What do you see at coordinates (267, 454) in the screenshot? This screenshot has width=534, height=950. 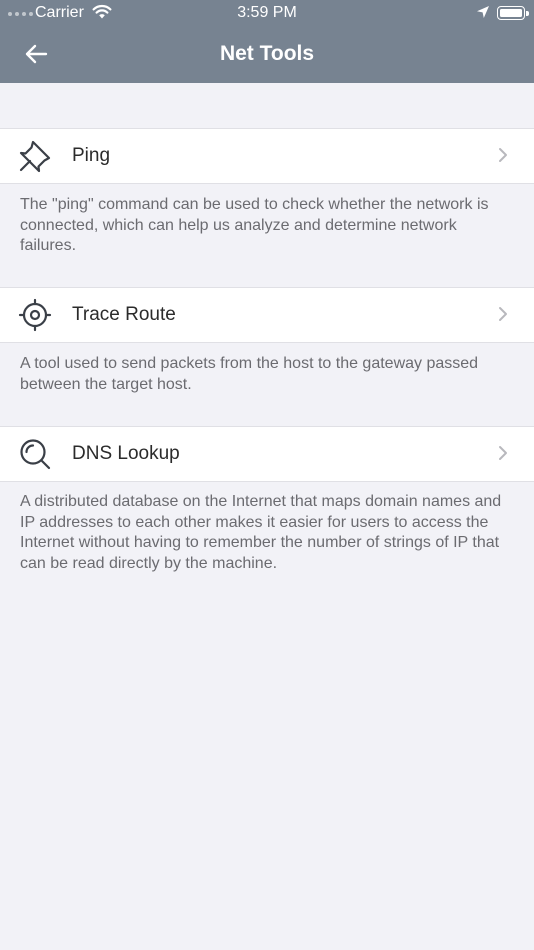 I see `tool-row-dns-lookup: DNS Lookup` at bounding box center [267, 454].